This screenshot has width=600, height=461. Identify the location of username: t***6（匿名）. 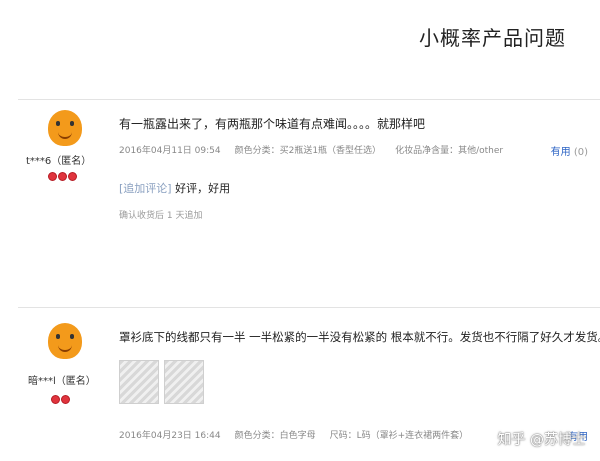
(58, 159).